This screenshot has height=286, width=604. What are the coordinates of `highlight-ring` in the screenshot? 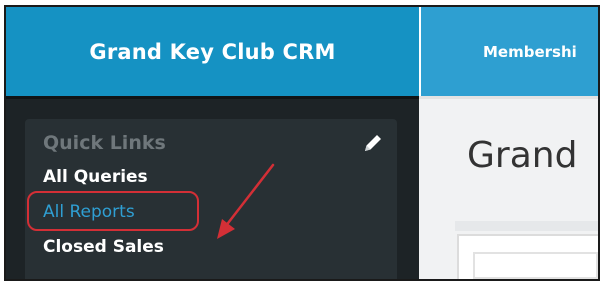 It's located at (113, 211).